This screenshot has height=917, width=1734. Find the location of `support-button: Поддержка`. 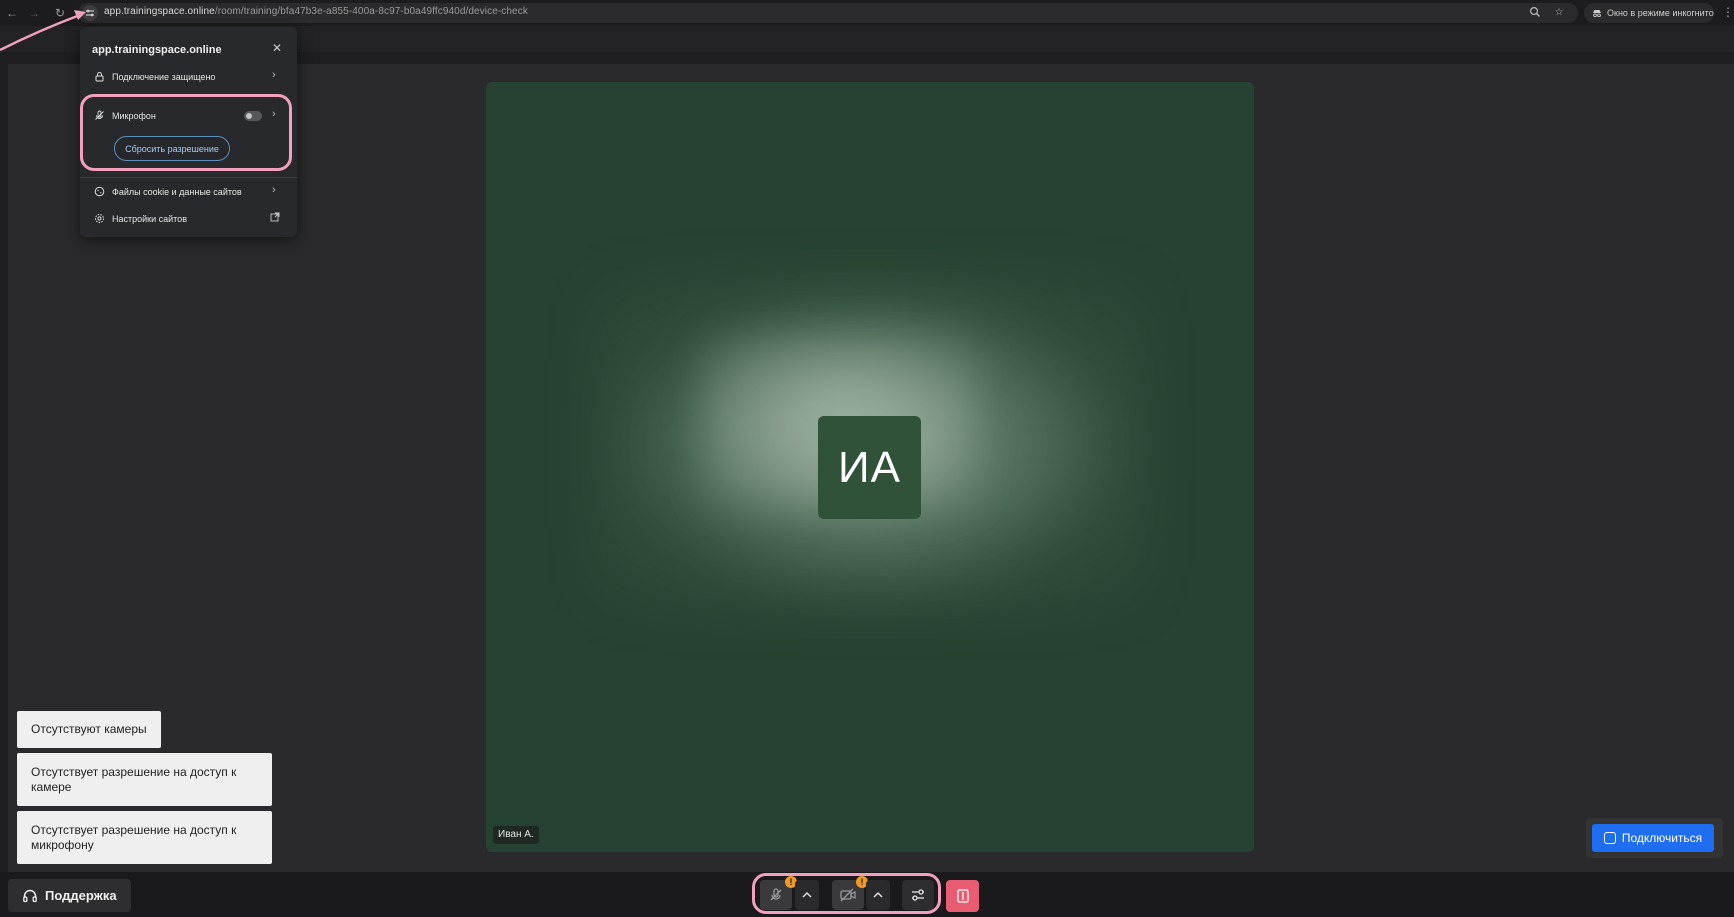

support-button: Поддержка is located at coordinates (69, 895).